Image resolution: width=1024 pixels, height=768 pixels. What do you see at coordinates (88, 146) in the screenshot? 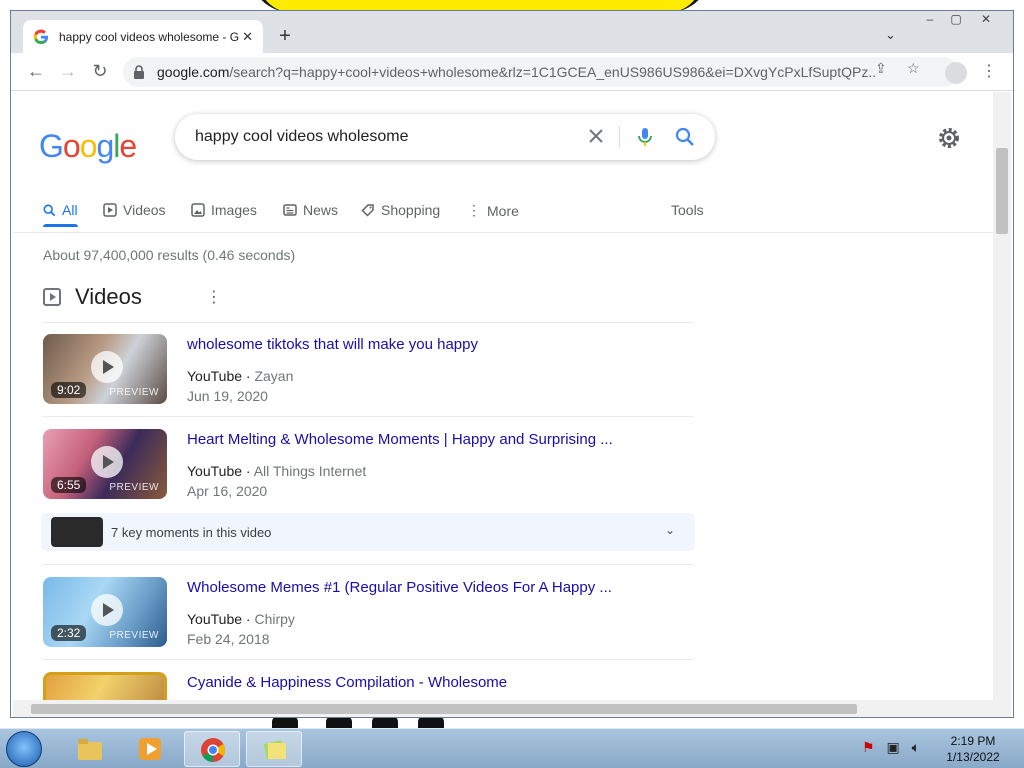
I see `google-logo: Google` at bounding box center [88, 146].